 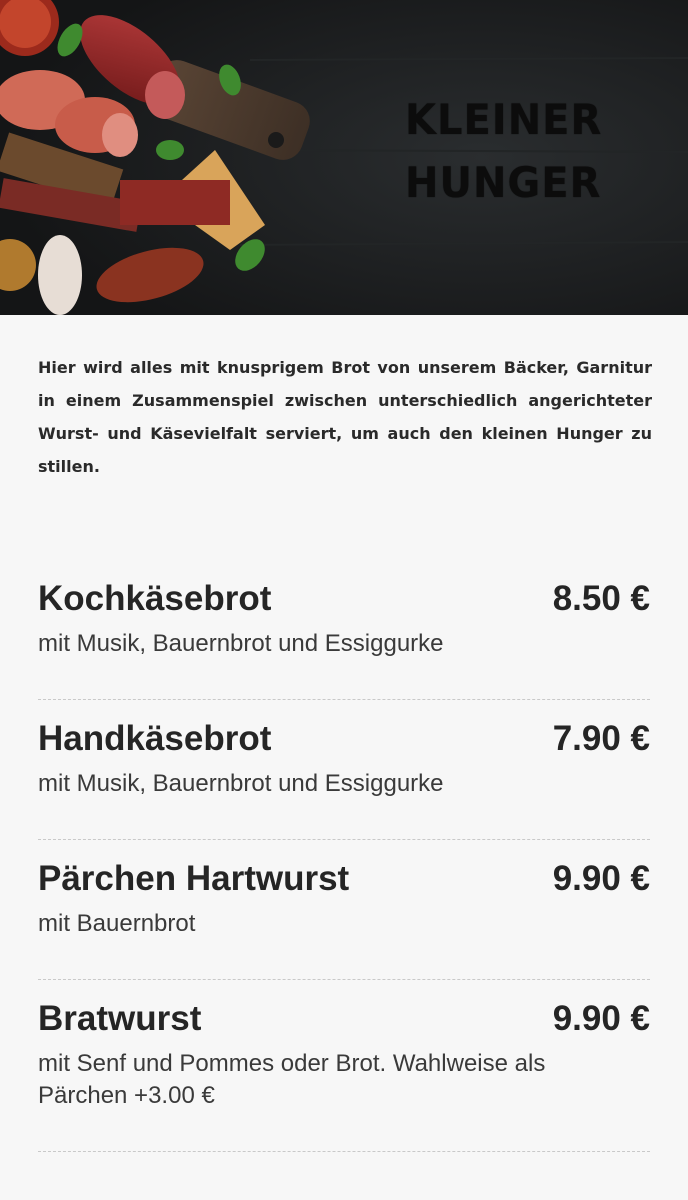 What do you see at coordinates (344, 910) in the screenshot?
I see `menu-item: Pärchen Hartwurst 9.90 € mit Bauernbrot` at bounding box center [344, 910].